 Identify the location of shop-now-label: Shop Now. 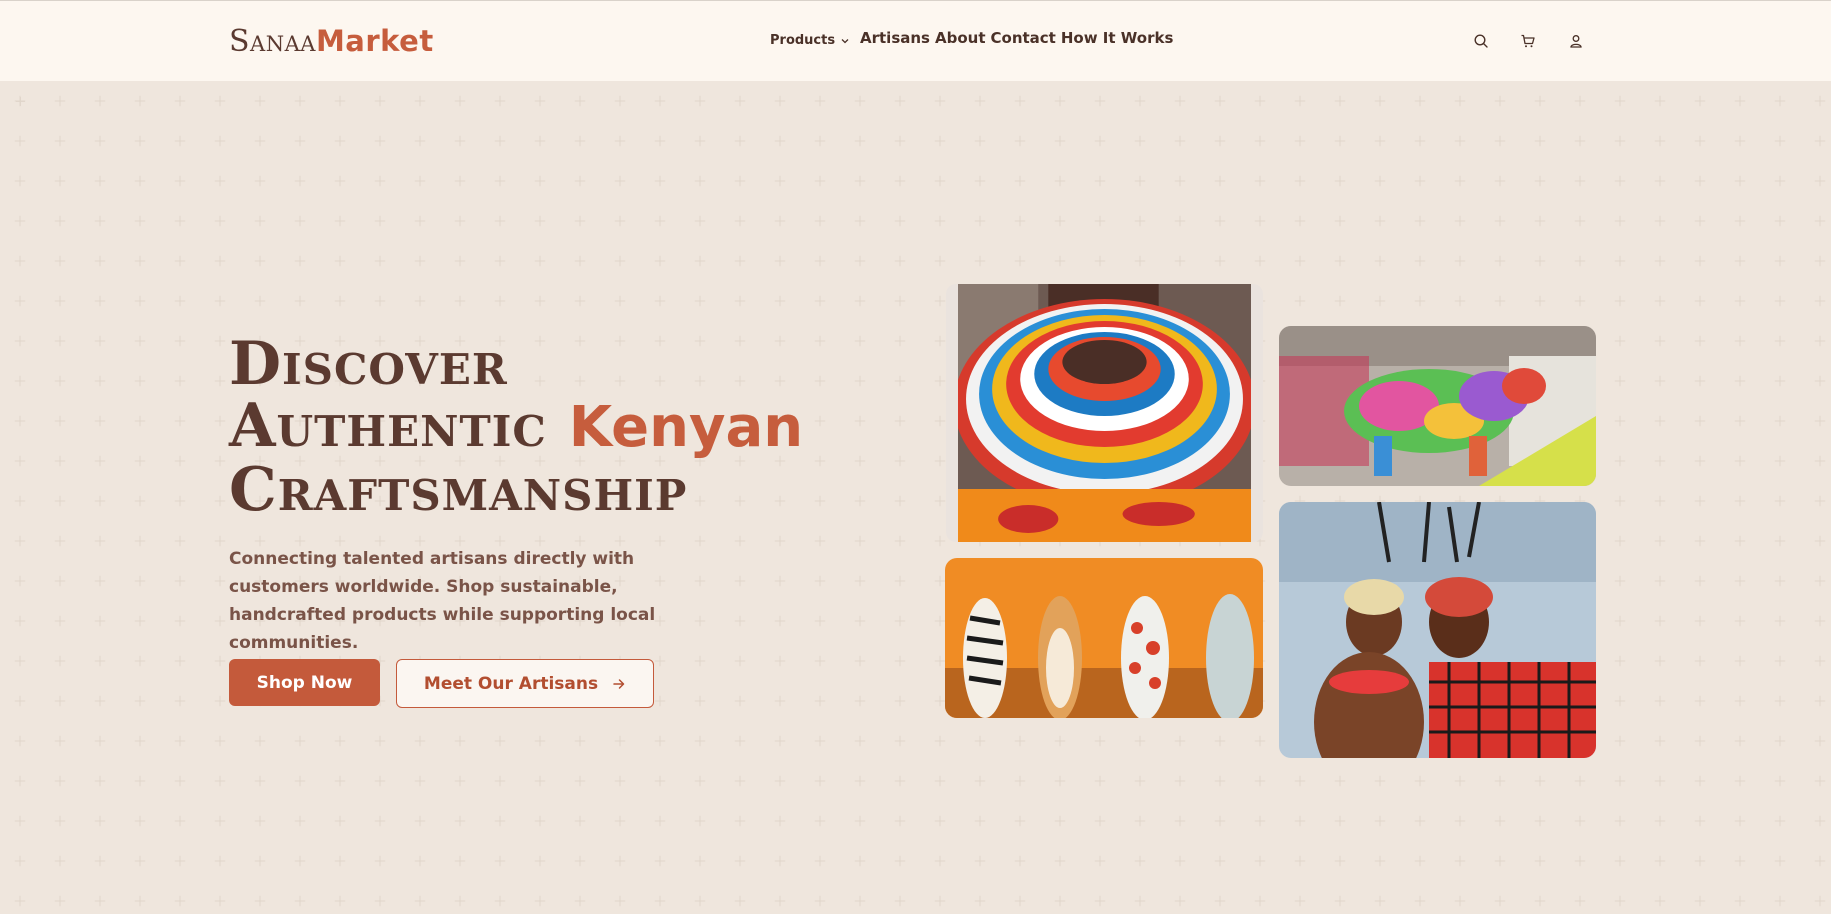
(304, 682).